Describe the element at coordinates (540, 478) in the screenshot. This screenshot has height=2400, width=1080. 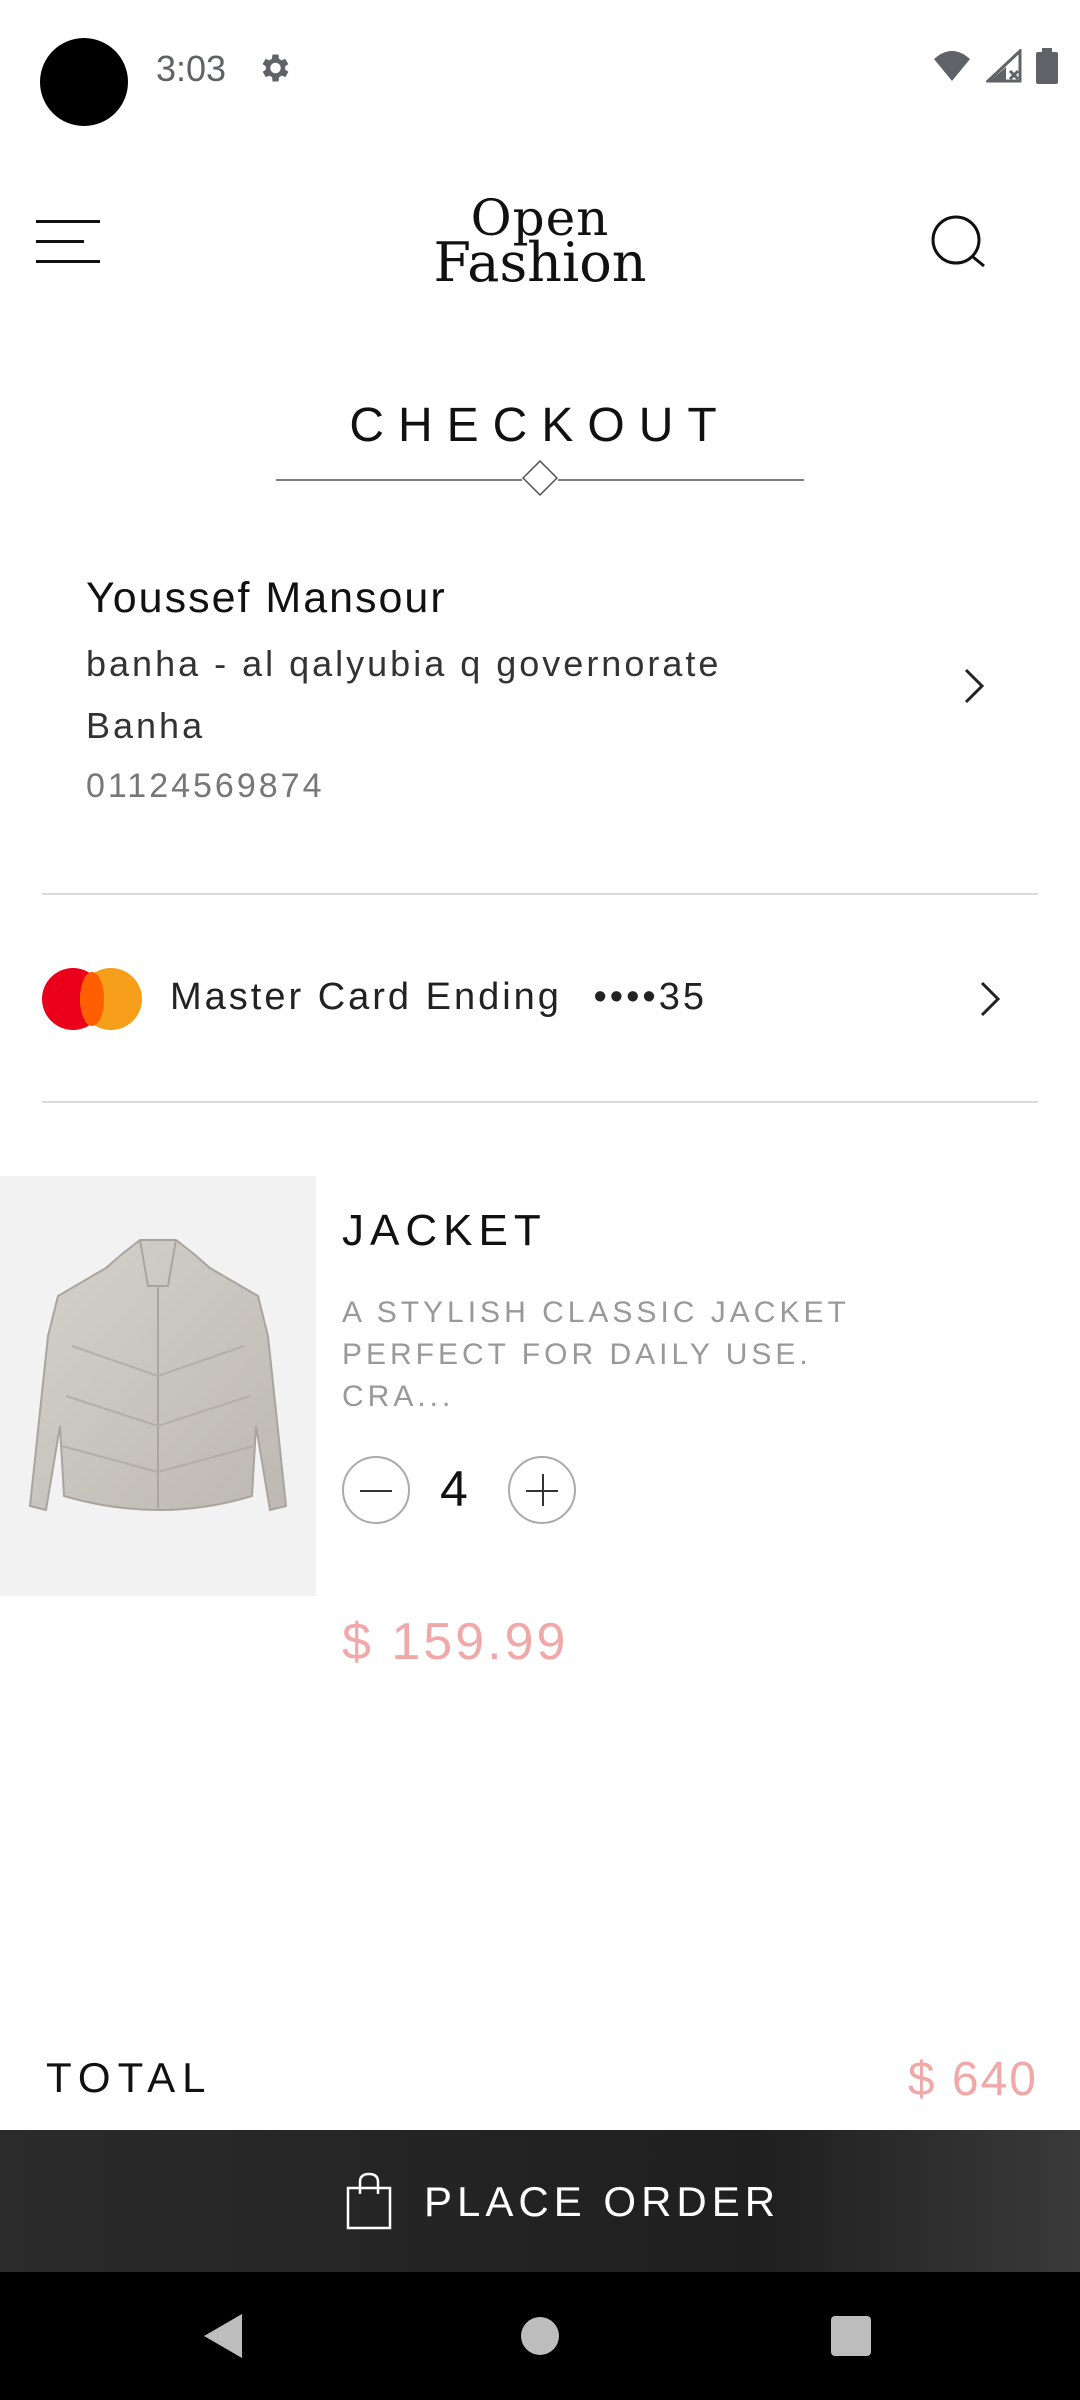
I see `title-divider` at that location.